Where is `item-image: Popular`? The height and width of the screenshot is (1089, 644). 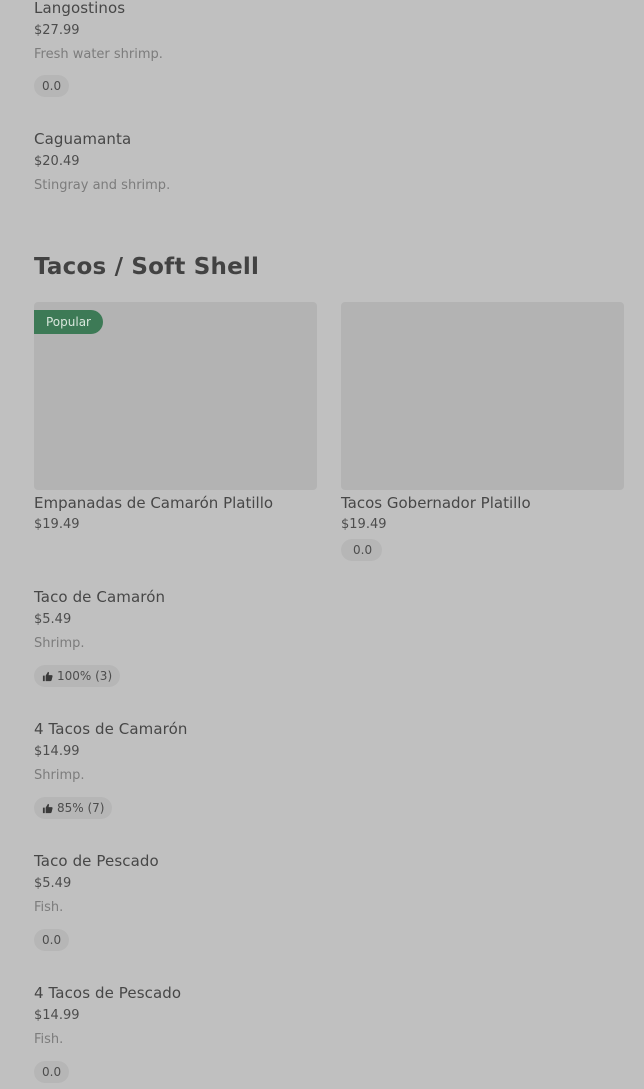
item-image: Popular is located at coordinates (175, 396).